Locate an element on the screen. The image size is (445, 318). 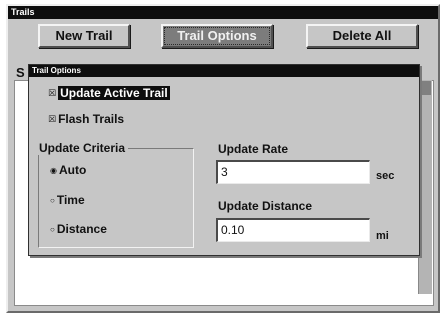
flash-trails-label: Flash Trails is located at coordinates (91, 119).